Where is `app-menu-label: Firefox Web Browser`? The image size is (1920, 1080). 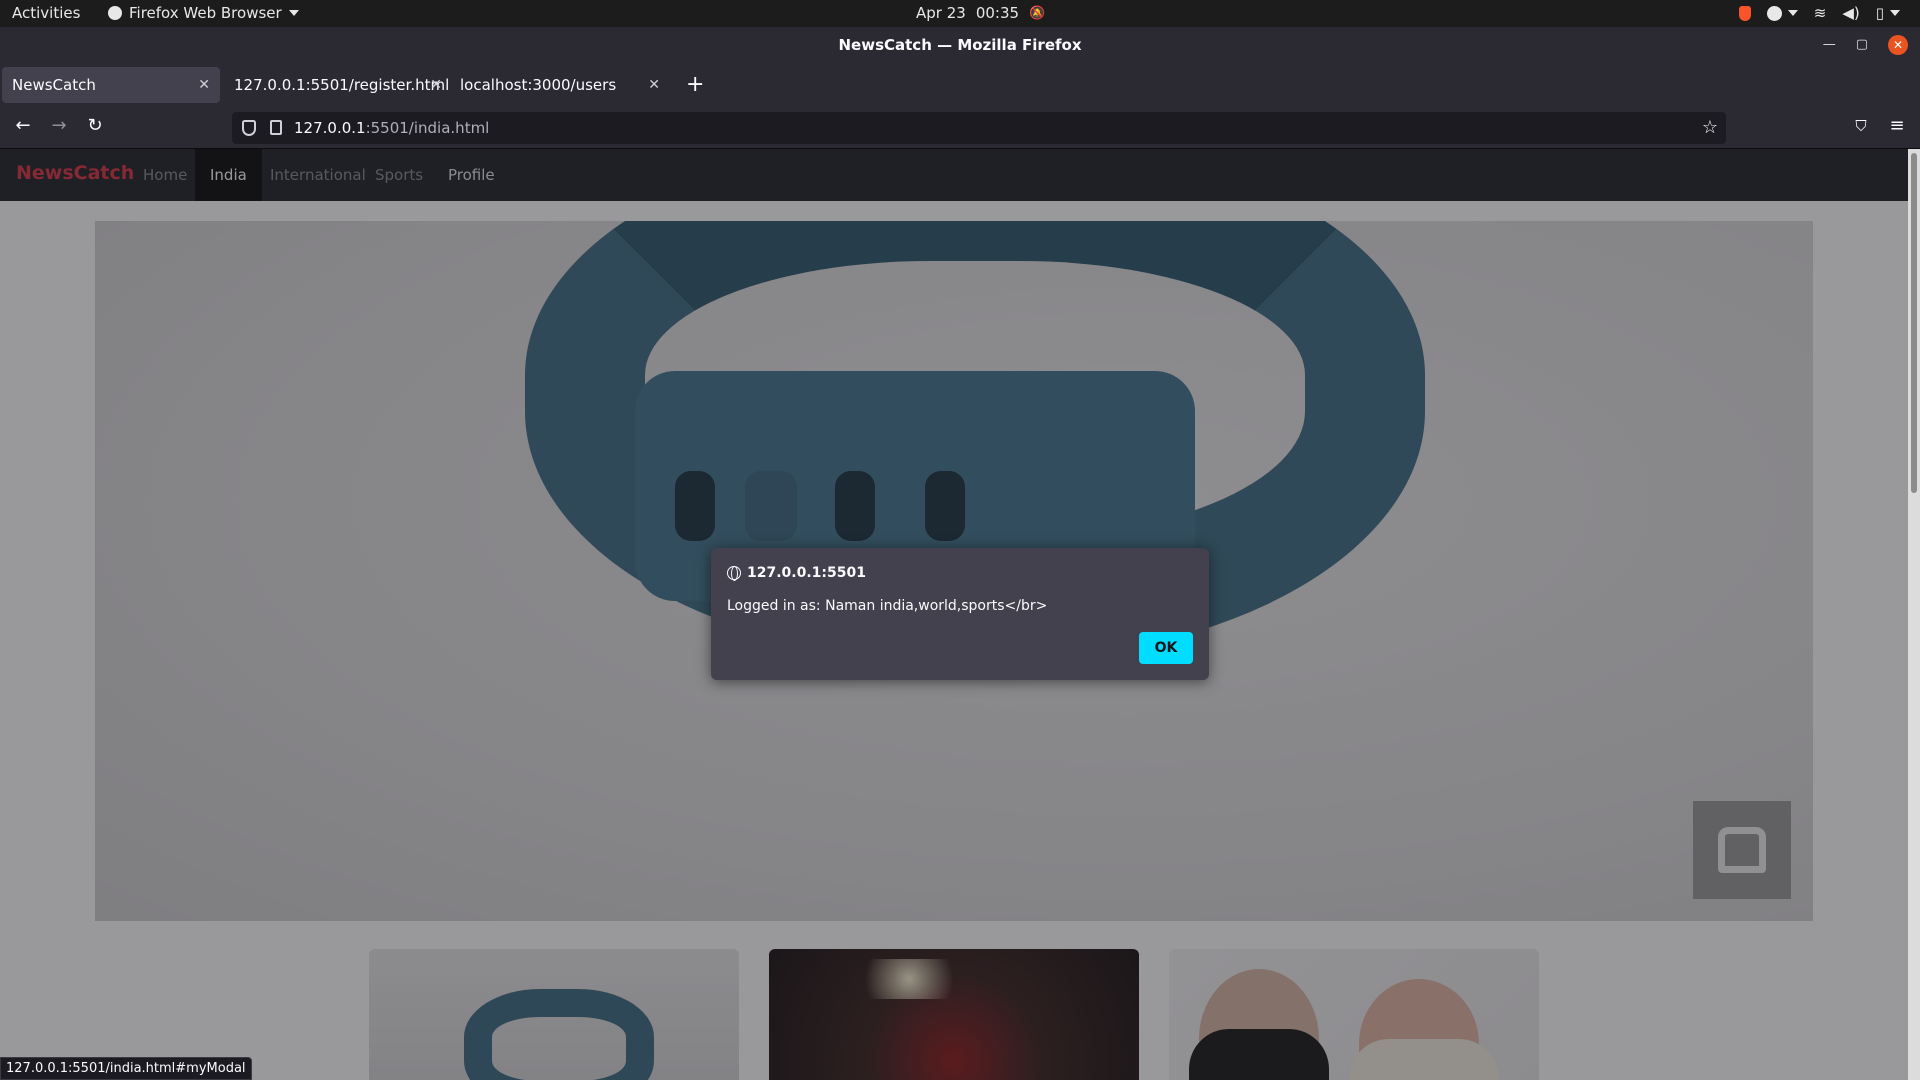
app-menu-label: Firefox Web Browser is located at coordinates (205, 13).